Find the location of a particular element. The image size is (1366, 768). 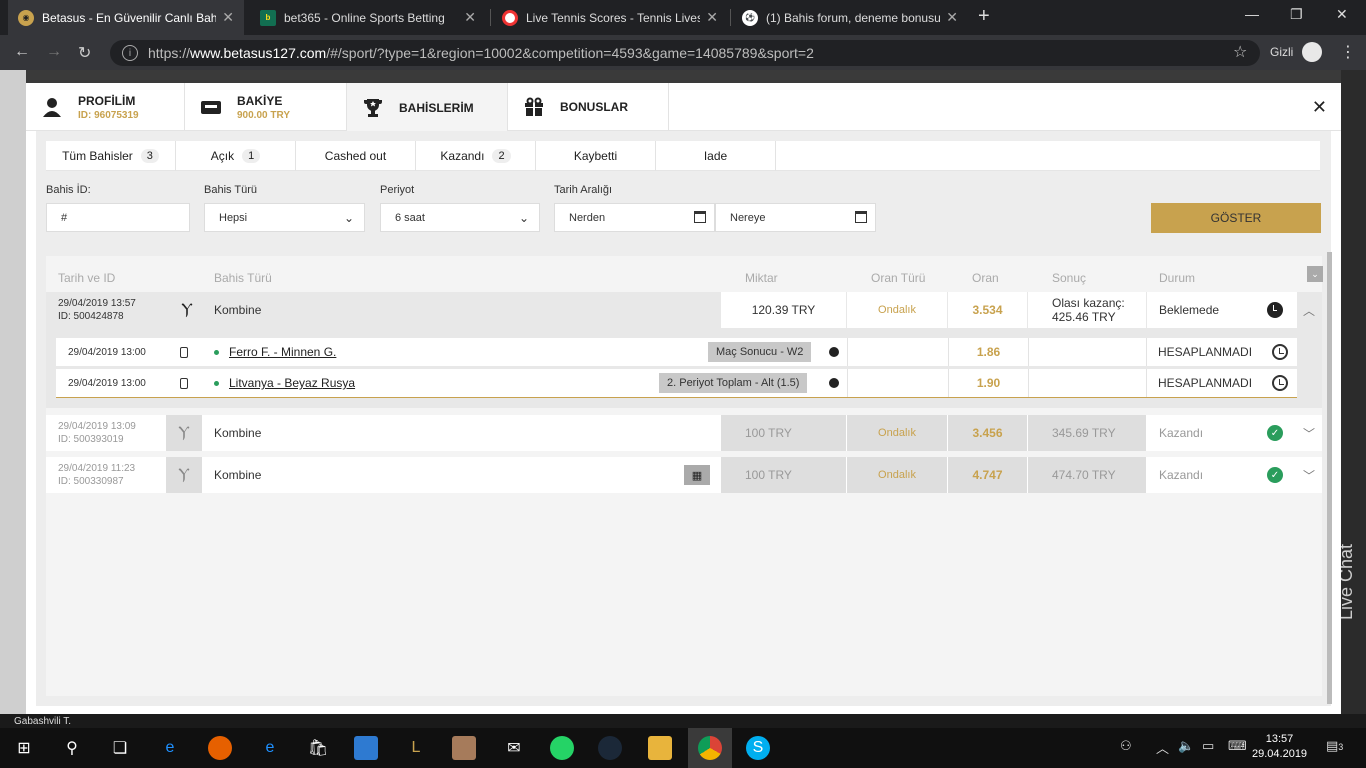

live-dot-icon is located at coordinates (216, 352).